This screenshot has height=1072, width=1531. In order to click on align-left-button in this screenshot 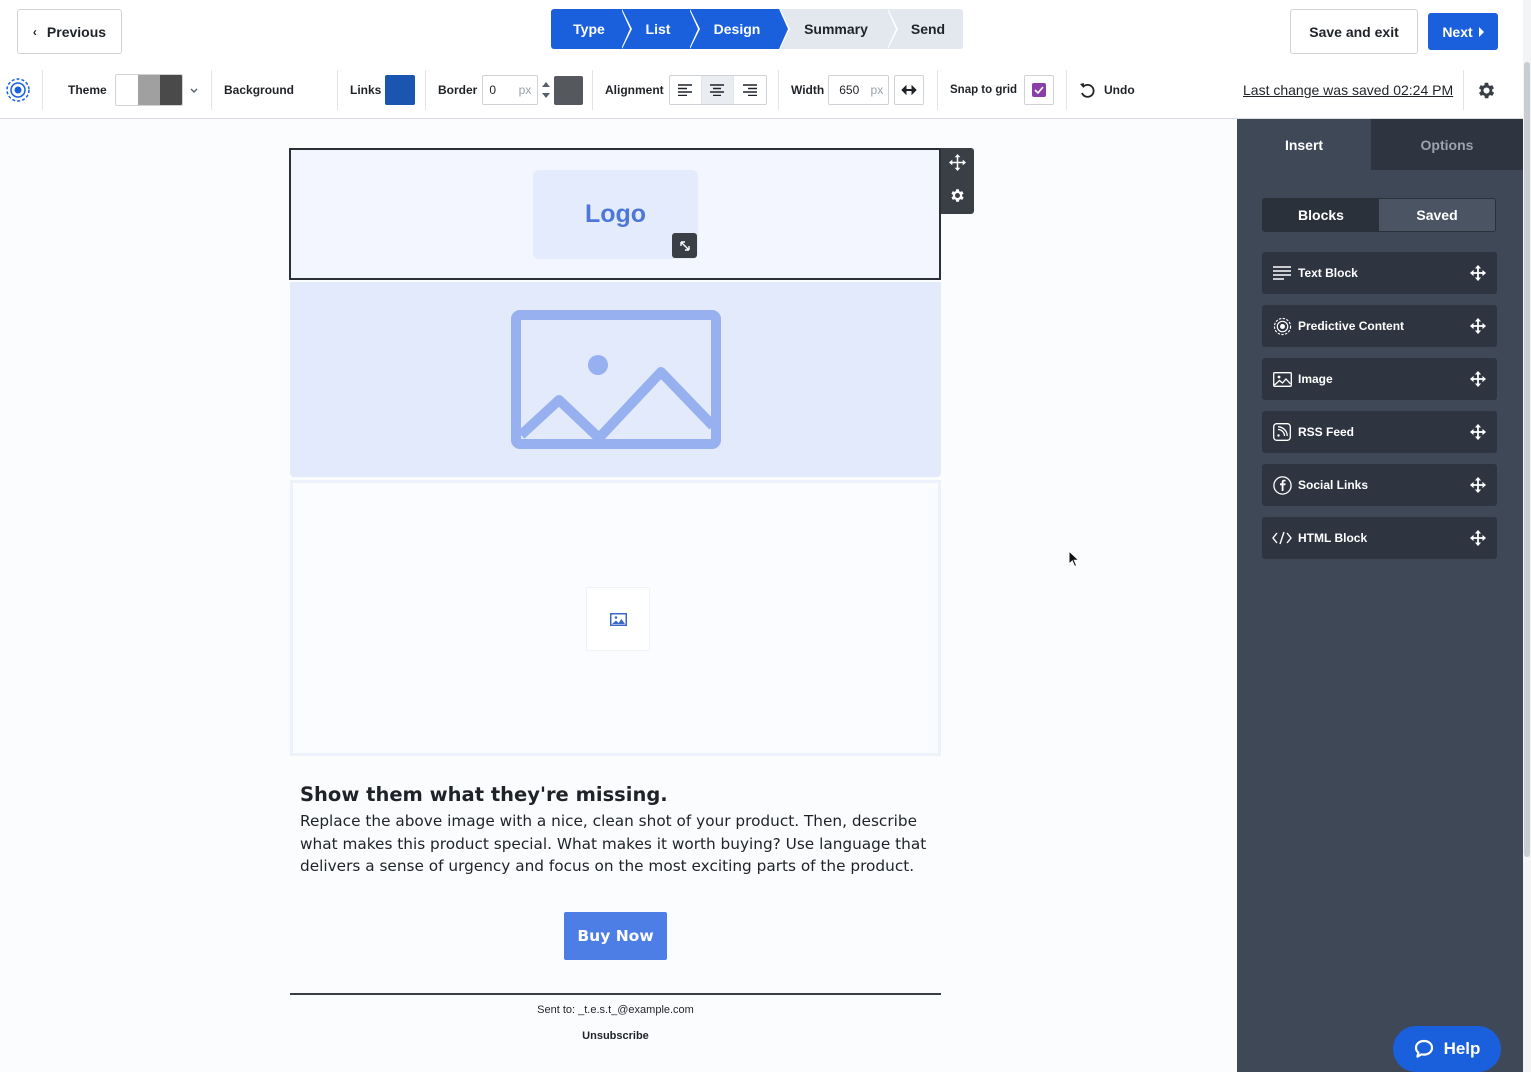, I will do `click(686, 90)`.